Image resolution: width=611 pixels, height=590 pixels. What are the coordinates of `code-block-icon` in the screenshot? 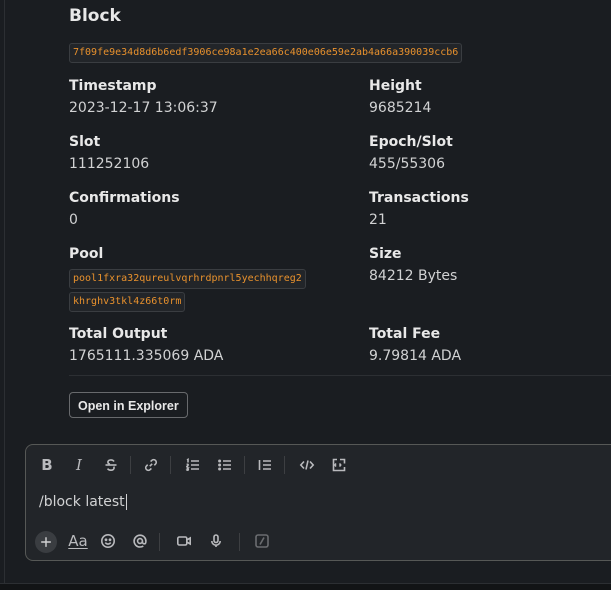 It's located at (339, 465).